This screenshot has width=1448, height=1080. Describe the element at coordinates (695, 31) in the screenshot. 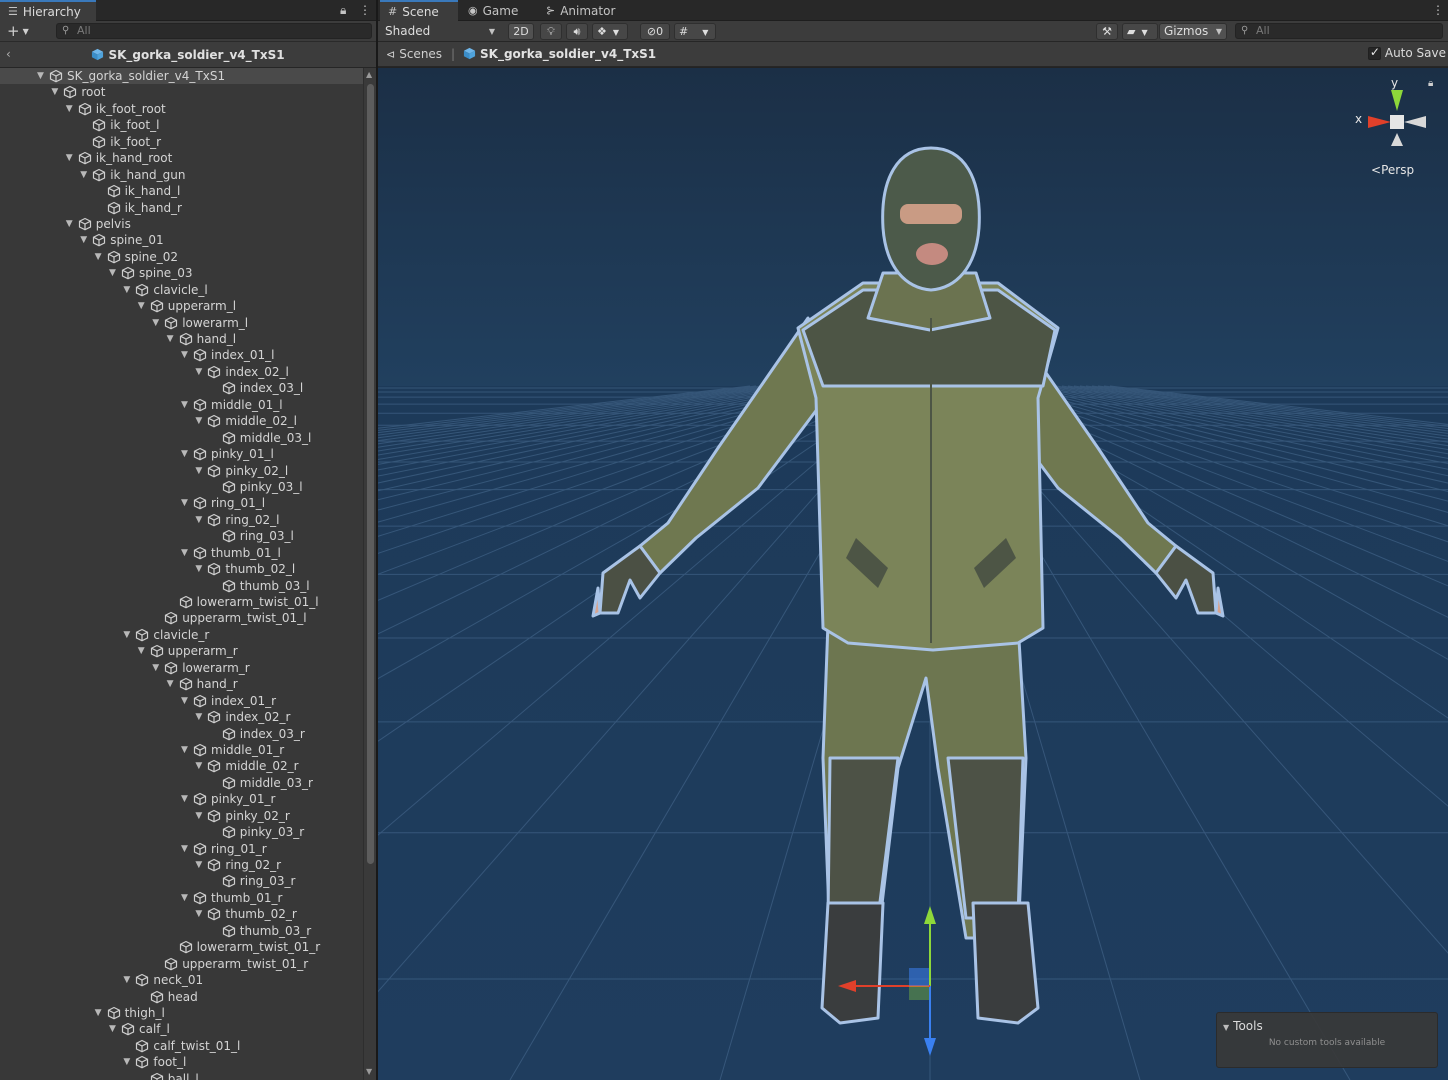

I see `grid-toggle-button: # ▼` at that location.